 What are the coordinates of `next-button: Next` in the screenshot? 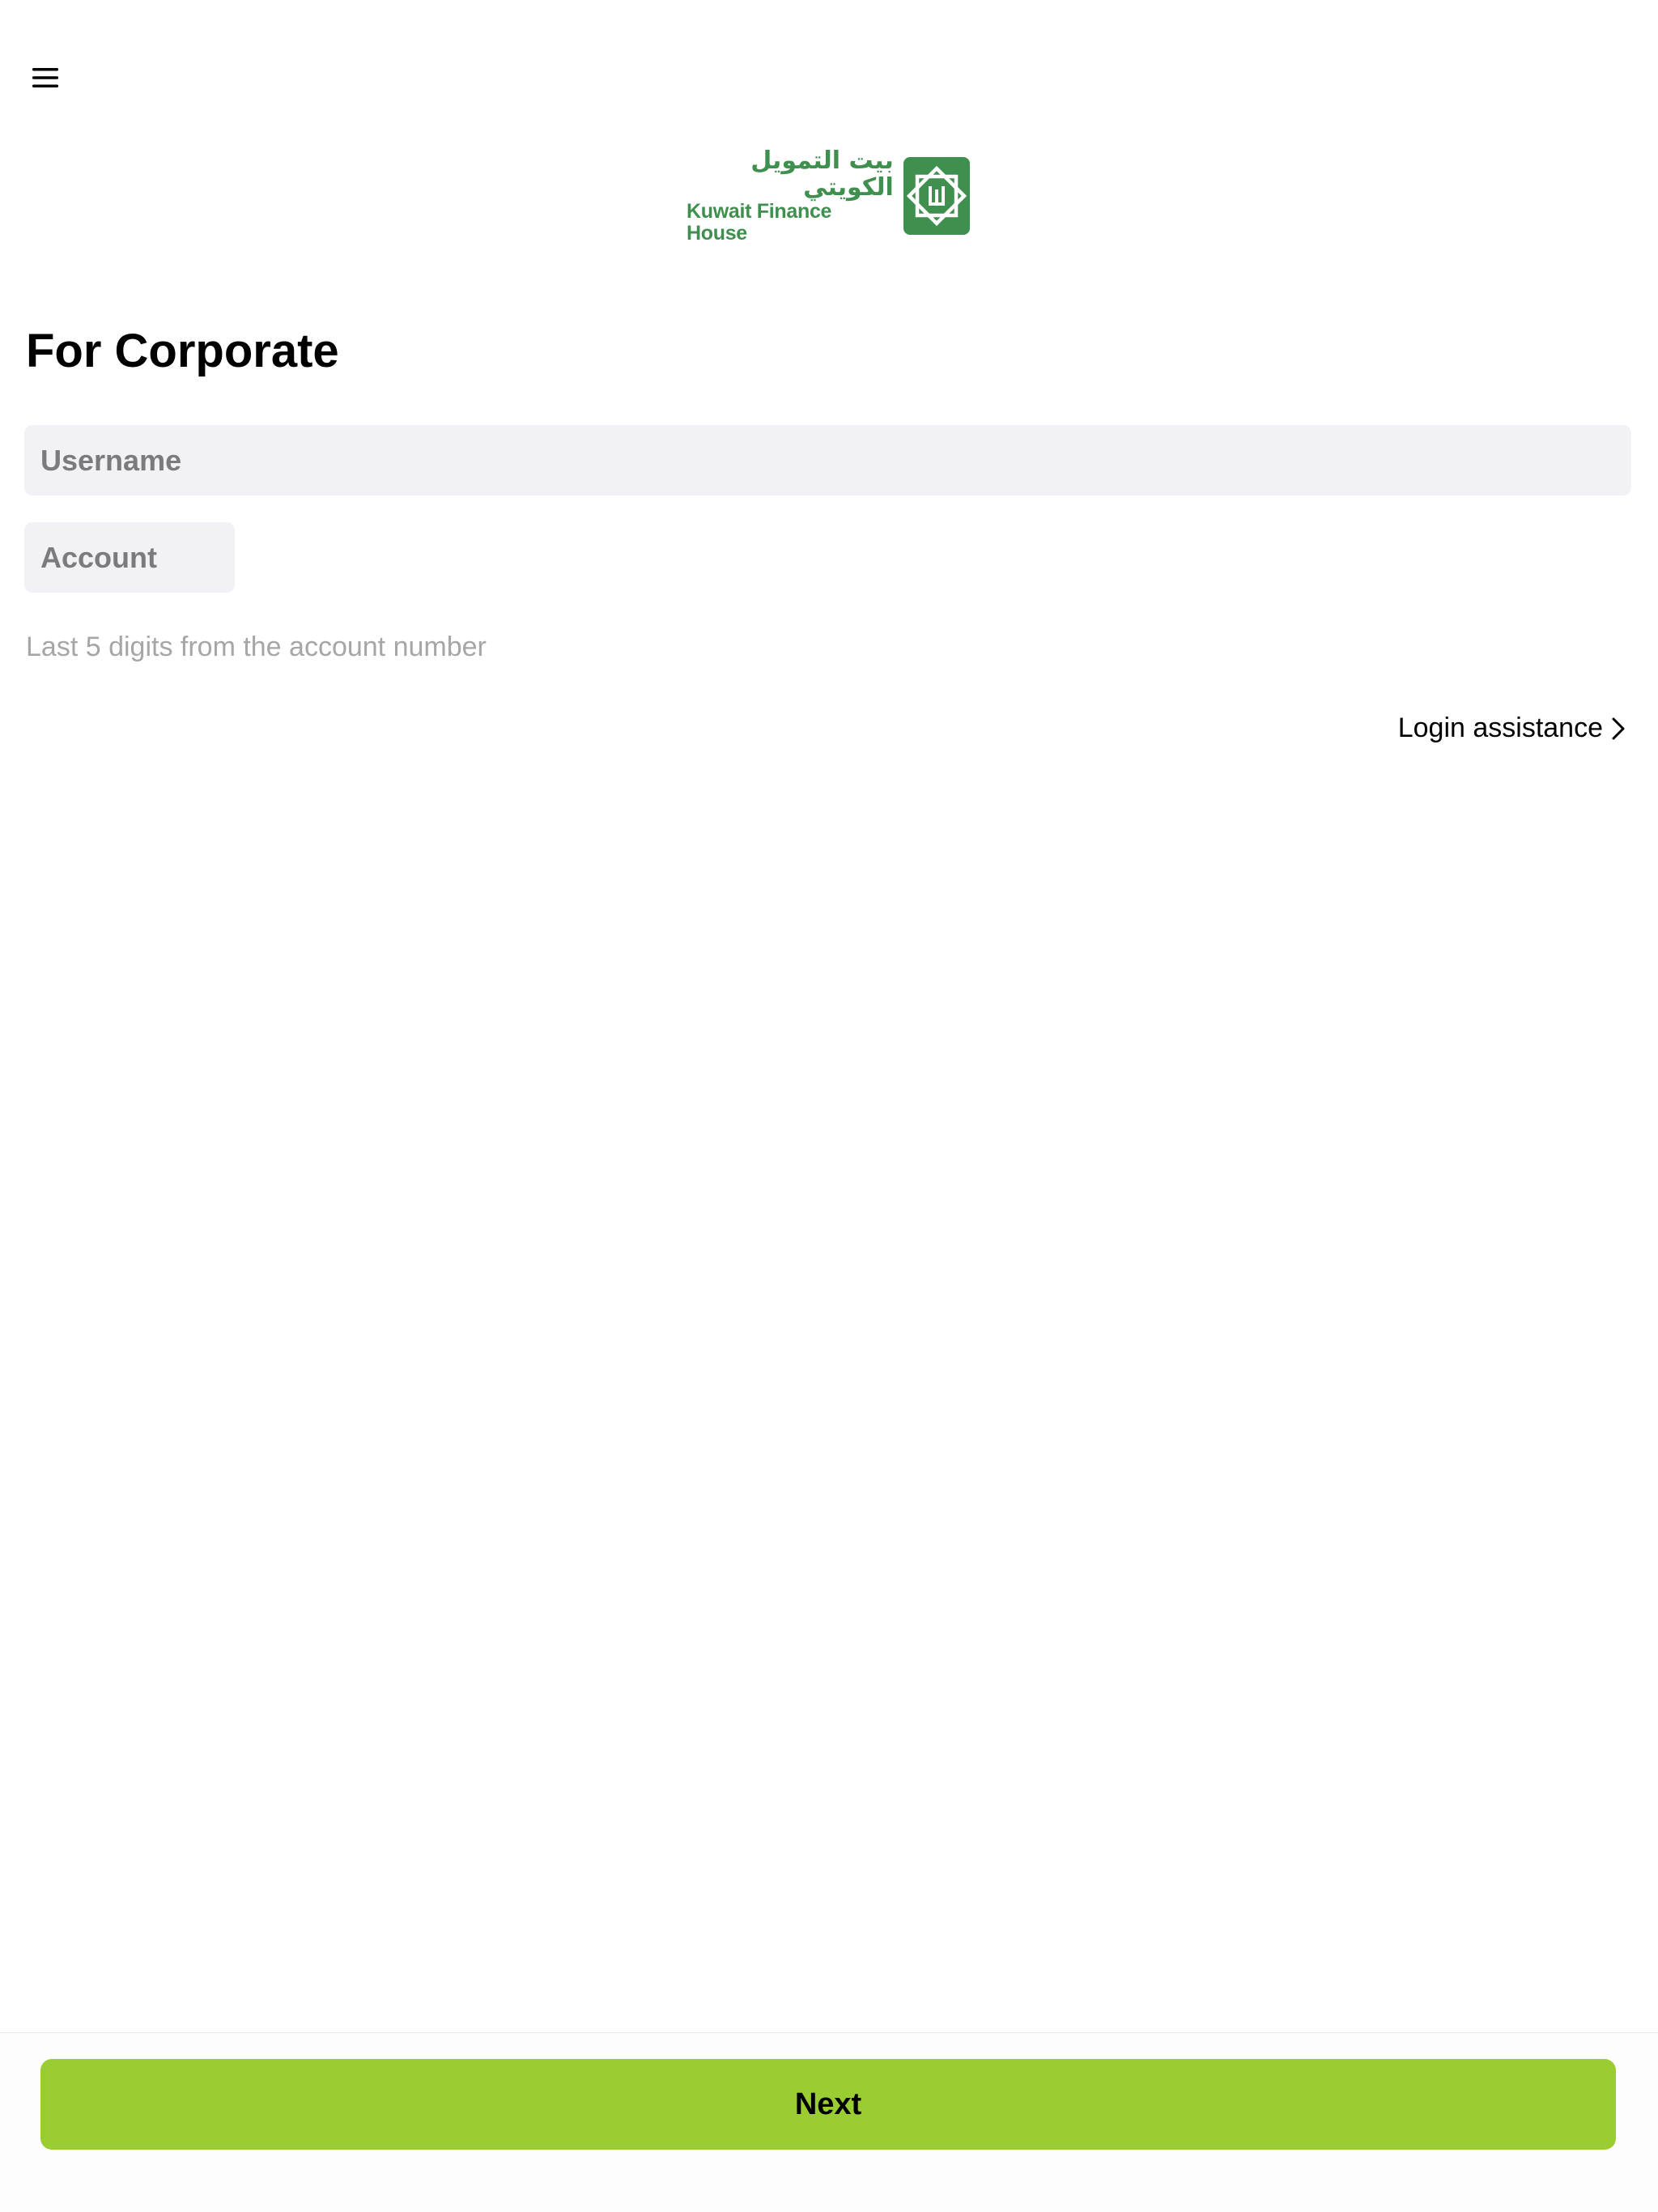 It's located at (828, 2104).